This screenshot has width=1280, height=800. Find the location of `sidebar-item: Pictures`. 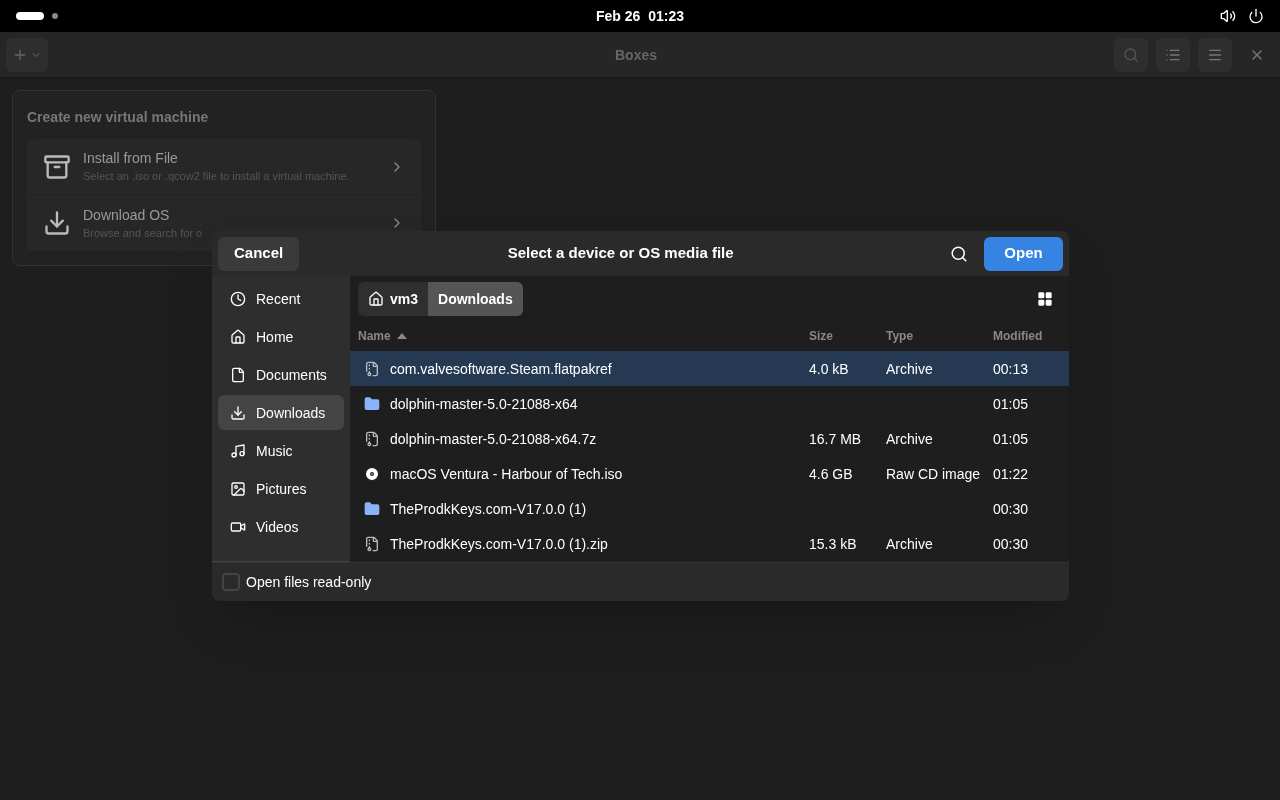

sidebar-item: Pictures is located at coordinates (281, 488).